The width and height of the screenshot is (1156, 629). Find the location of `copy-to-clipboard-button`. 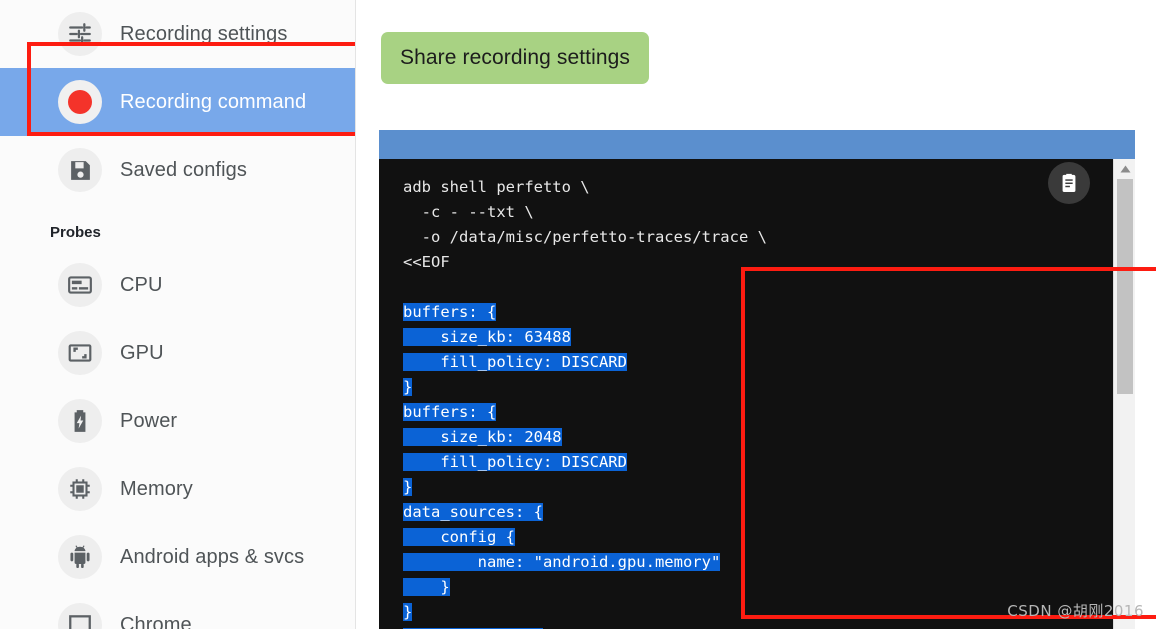

copy-to-clipboard-button is located at coordinates (1069, 183).